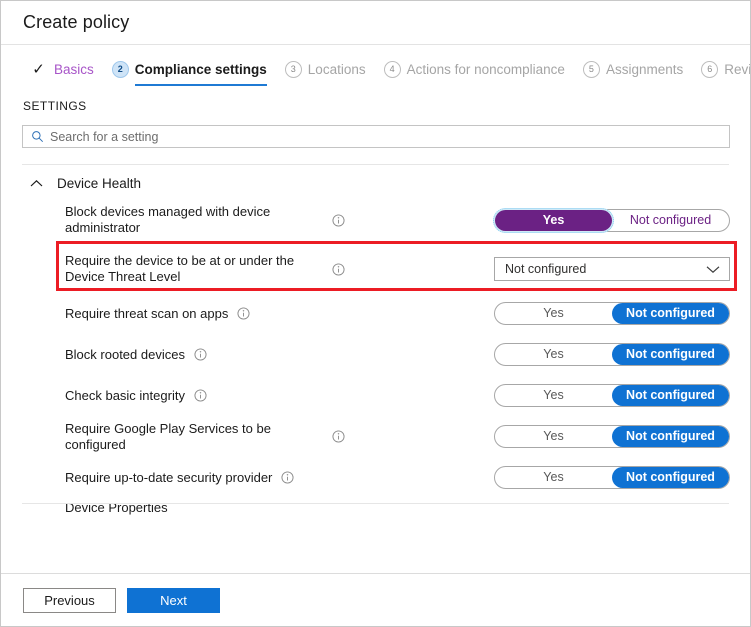 The width and height of the screenshot is (751, 627). Describe the element at coordinates (173, 600) in the screenshot. I see `next-button: Next` at that location.